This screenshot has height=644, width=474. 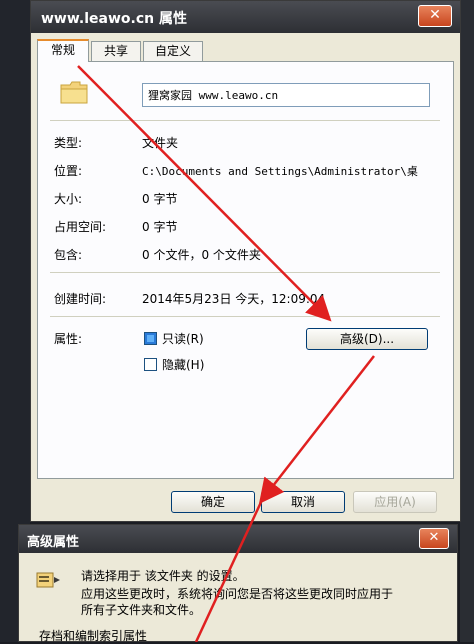 I want to click on hidden-label: 隐藏(H), so click(x=183, y=365).